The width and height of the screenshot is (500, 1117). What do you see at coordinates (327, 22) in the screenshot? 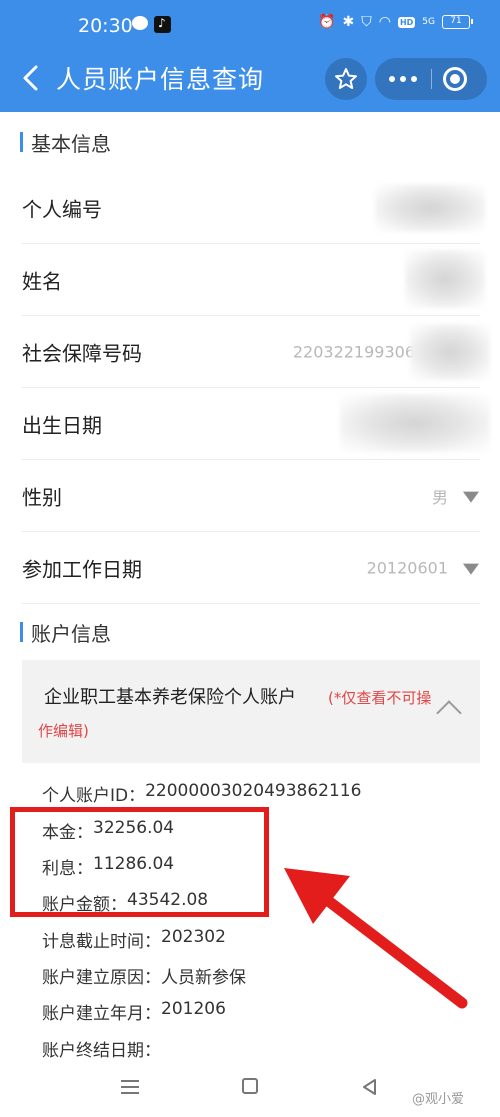
I see `alarm-icon: ⏰` at bounding box center [327, 22].